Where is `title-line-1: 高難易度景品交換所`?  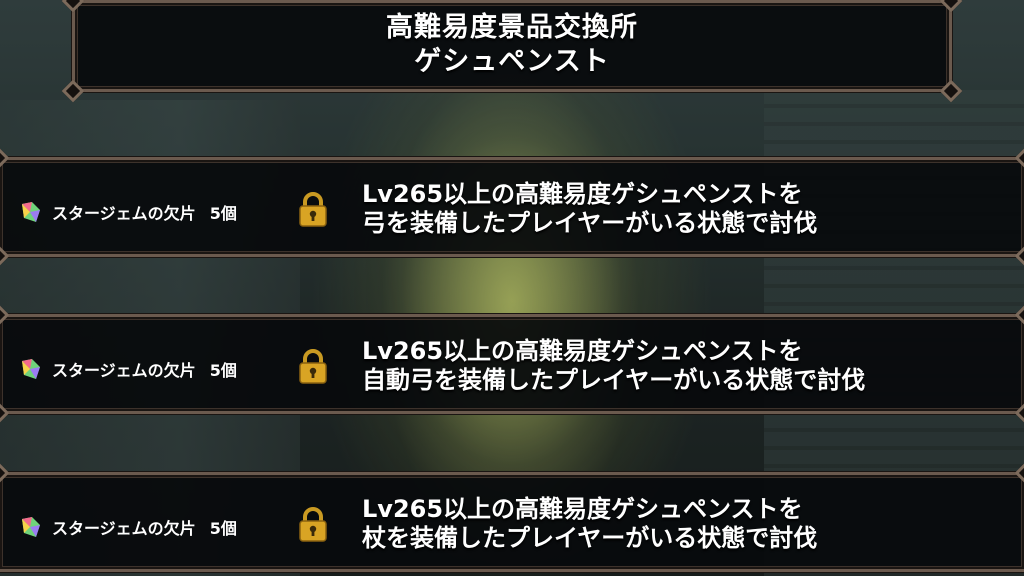 title-line-1: 高難易度景品交換所 is located at coordinates (512, 27).